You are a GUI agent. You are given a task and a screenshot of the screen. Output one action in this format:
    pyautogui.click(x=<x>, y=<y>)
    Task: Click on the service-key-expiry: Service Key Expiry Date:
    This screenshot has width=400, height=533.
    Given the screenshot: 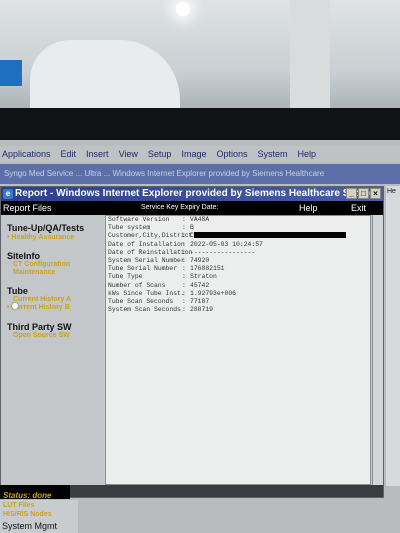 What is the action you would take?
    pyautogui.click(x=180, y=207)
    